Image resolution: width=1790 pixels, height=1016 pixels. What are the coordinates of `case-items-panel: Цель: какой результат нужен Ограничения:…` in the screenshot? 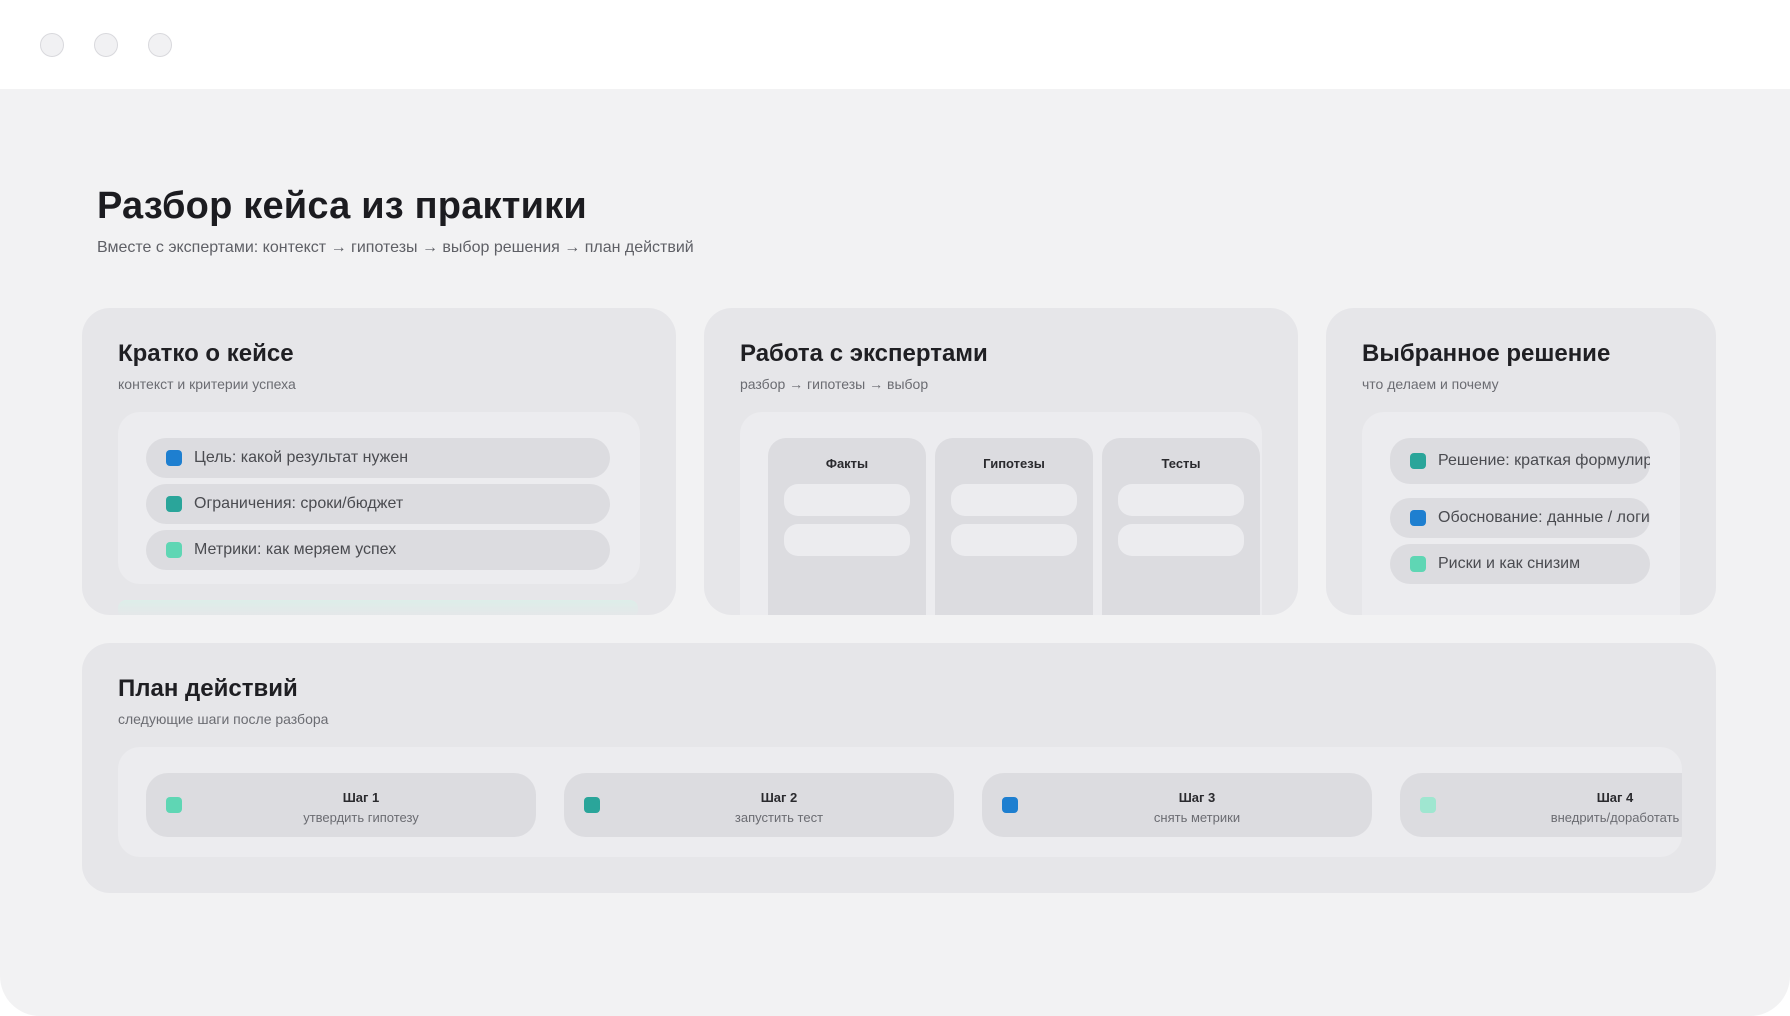 It's located at (379, 498).